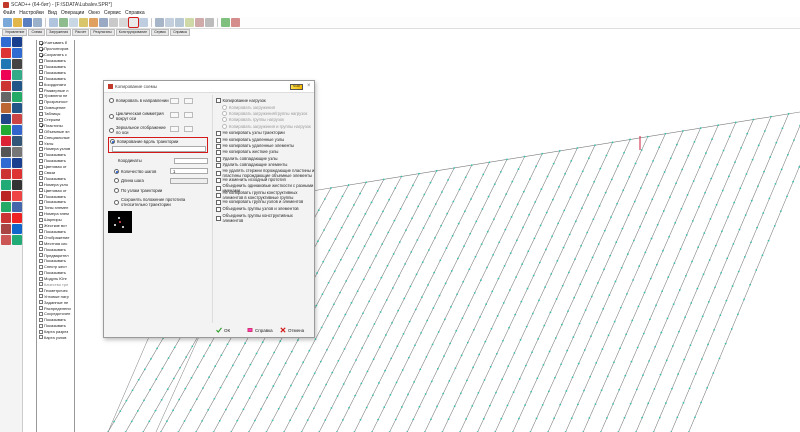 This screenshot has width=800, height=432. Describe the element at coordinates (265, 146) in the screenshot. I see `copy-option: Не копировать удаленные элементы` at that location.